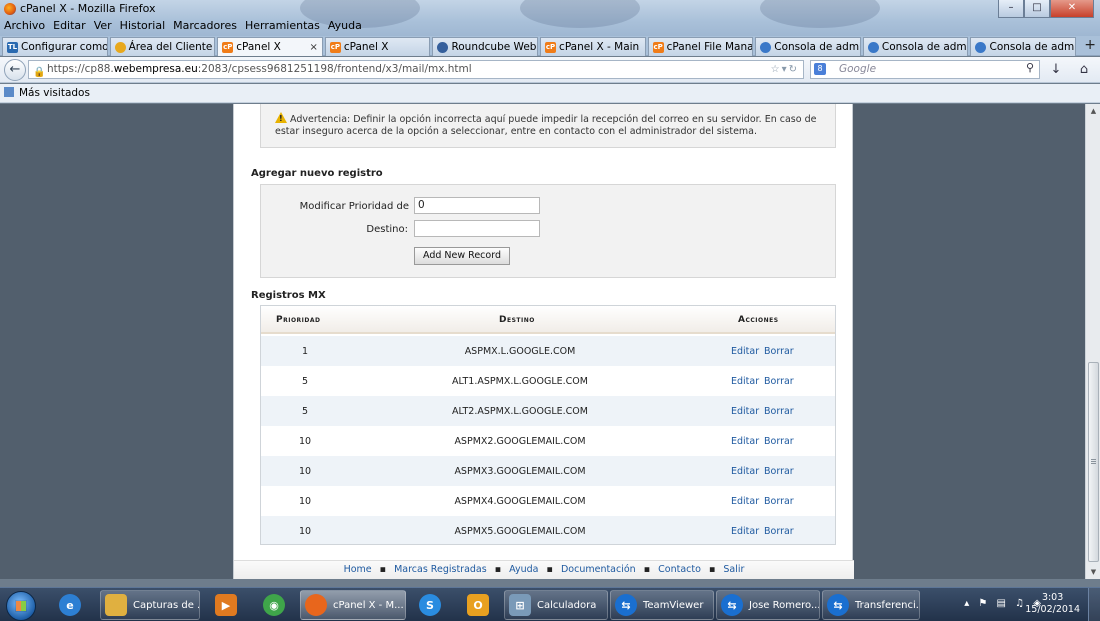  I want to click on footer-link-documentacion: Documentación, so click(598, 569).